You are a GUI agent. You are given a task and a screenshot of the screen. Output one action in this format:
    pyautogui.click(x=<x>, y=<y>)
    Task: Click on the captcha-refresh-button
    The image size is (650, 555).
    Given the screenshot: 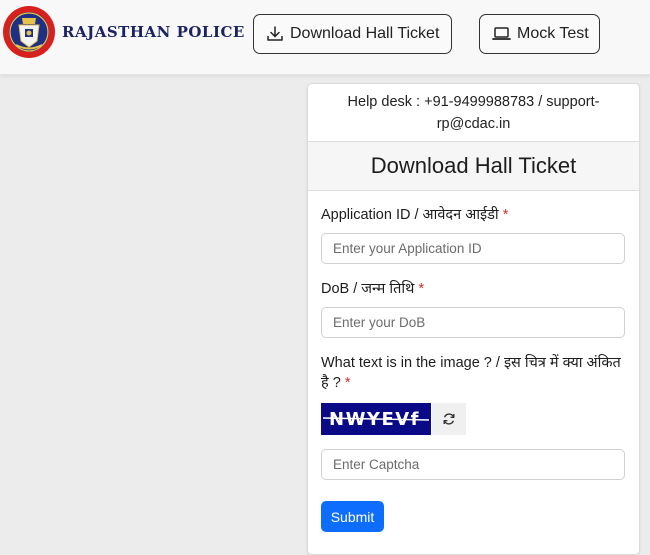 What is the action you would take?
    pyautogui.click(x=449, y=419)
    